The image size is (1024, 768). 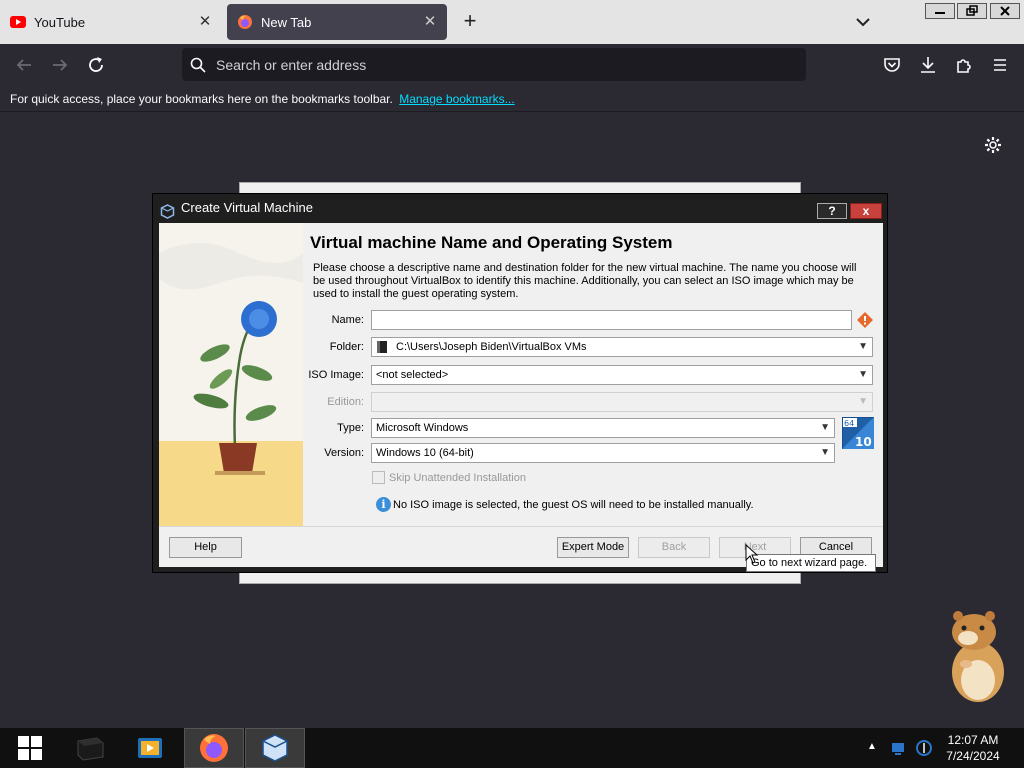 What do you see at coordinates (24, 65) in the screenshot?
I see `back-arrow-icon` at bounding box center [24, 65].